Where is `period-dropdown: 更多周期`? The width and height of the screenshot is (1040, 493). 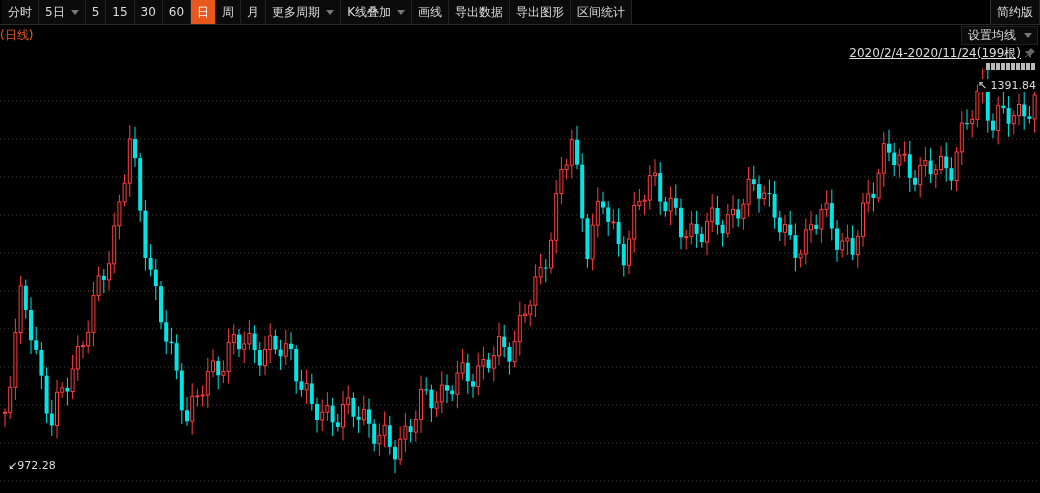 period-dropdown: 更多周期 is located at coordinates (304, 12).